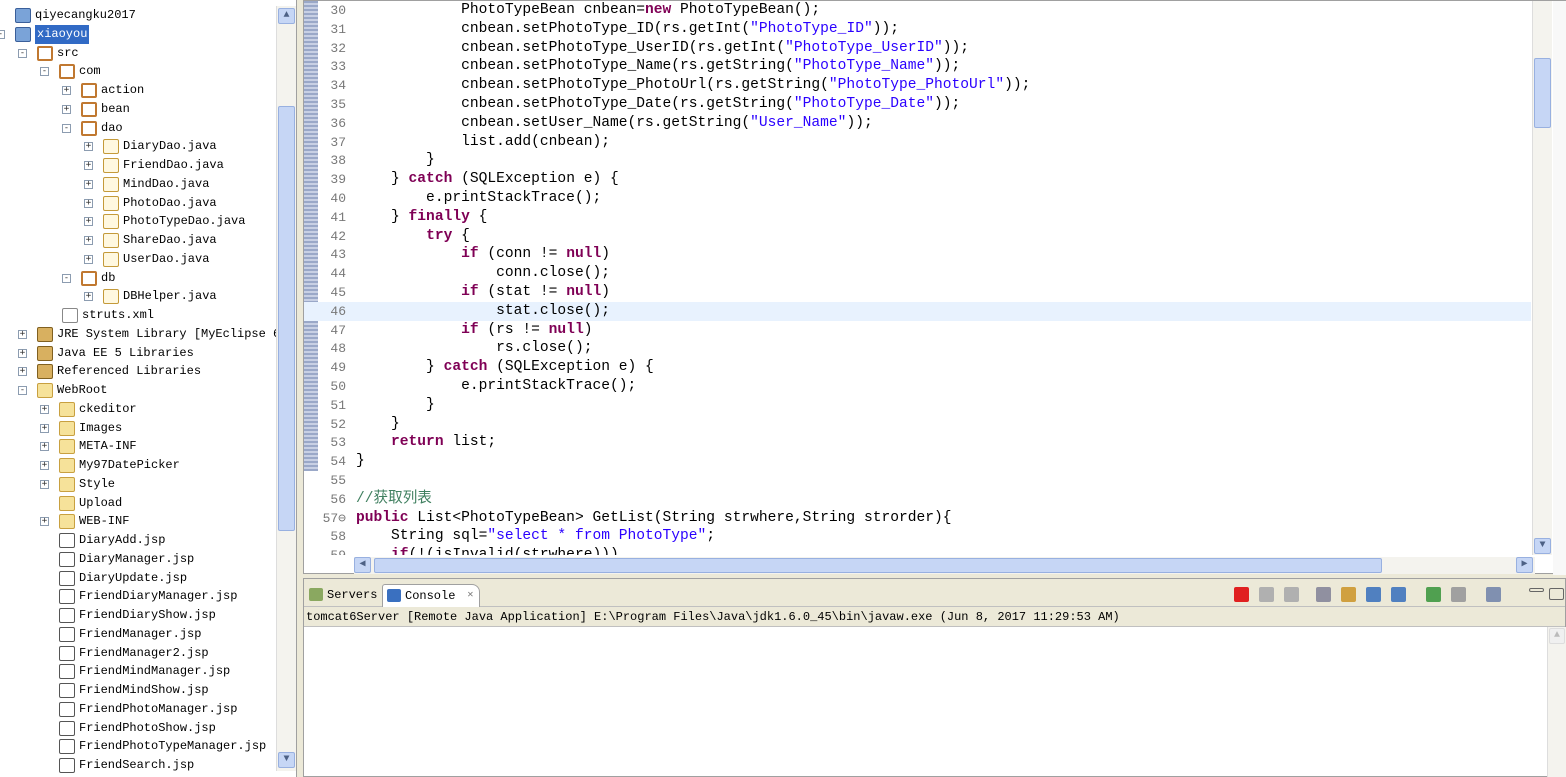 The width and height of the screenshot is (1566, 777). Describe the element at coordinates (138, 690) in the screenshot. I see `tree-item: FriendMindShow.jsp` at that location.